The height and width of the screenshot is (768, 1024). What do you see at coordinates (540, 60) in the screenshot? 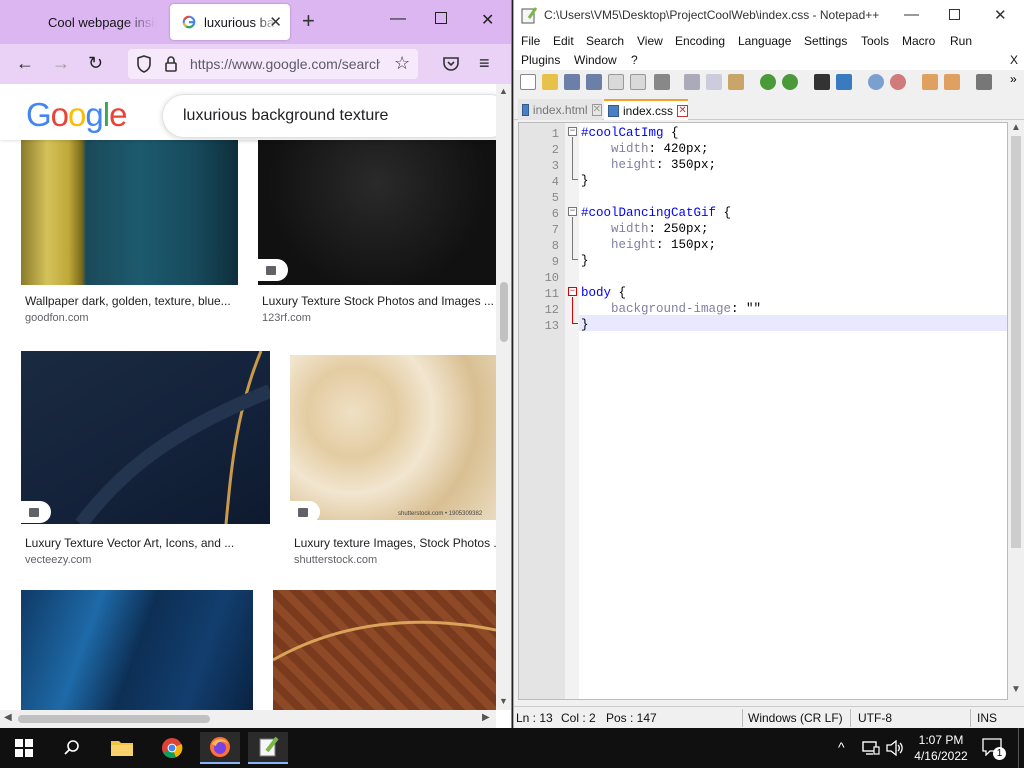
I see `menu-plugins: Plugins` at bounding box center [540, 60].